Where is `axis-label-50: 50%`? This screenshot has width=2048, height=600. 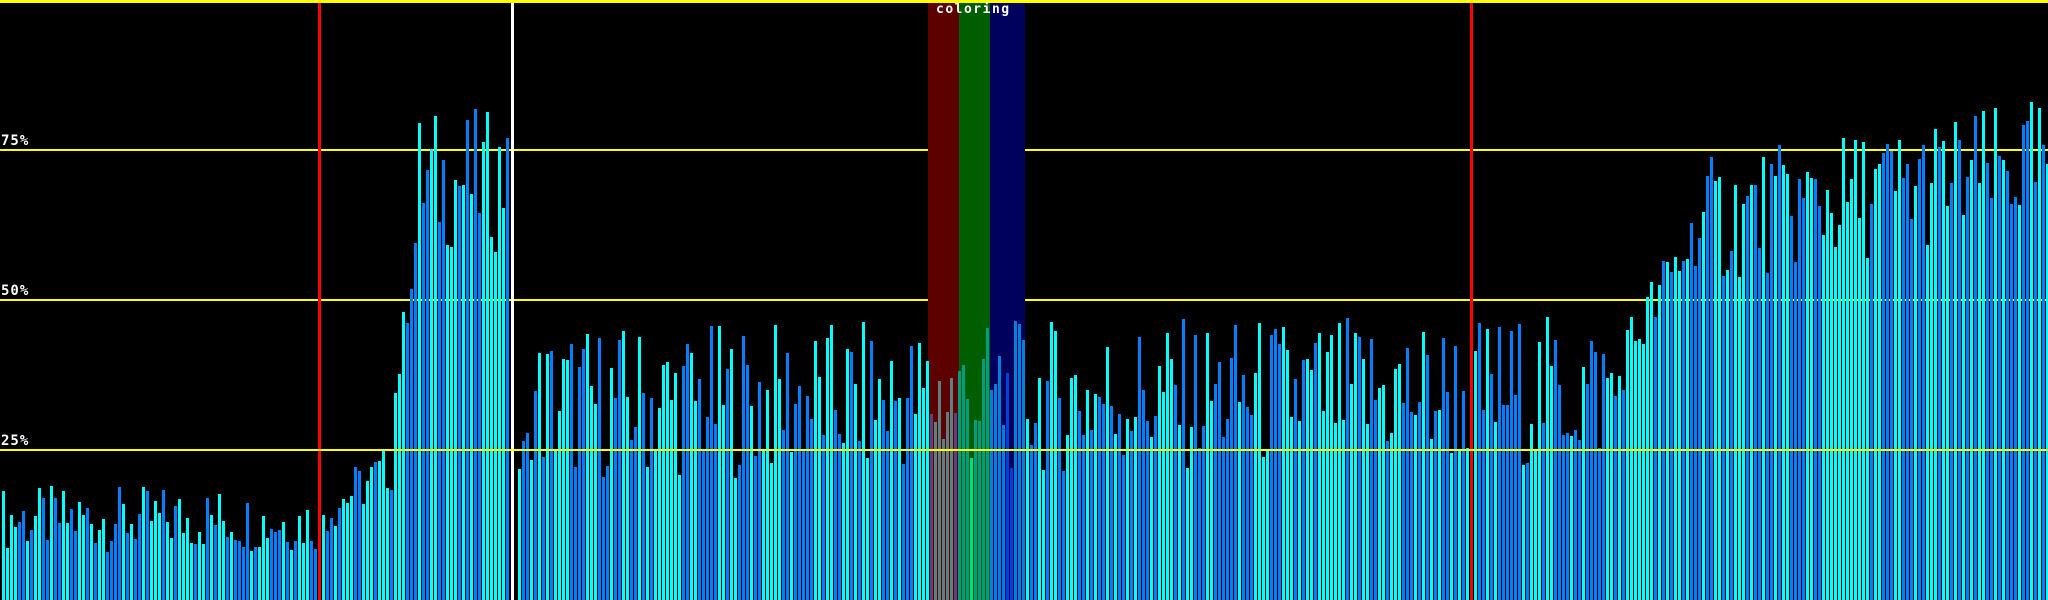
axis-label-50: 50% is located at coordinates (15, 291).